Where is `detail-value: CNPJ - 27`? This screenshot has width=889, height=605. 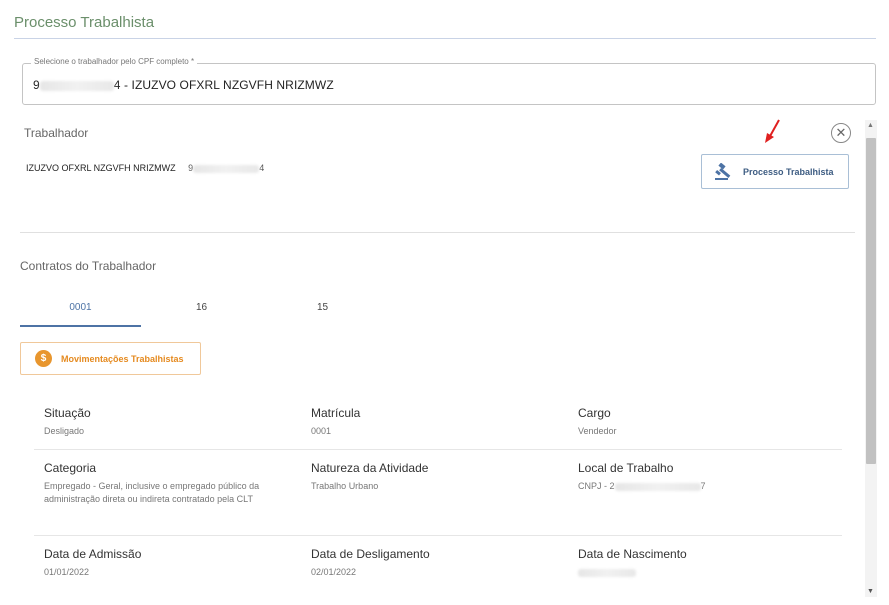
detail-value: CNPJ - 27 is located at coordinates (642, 486).